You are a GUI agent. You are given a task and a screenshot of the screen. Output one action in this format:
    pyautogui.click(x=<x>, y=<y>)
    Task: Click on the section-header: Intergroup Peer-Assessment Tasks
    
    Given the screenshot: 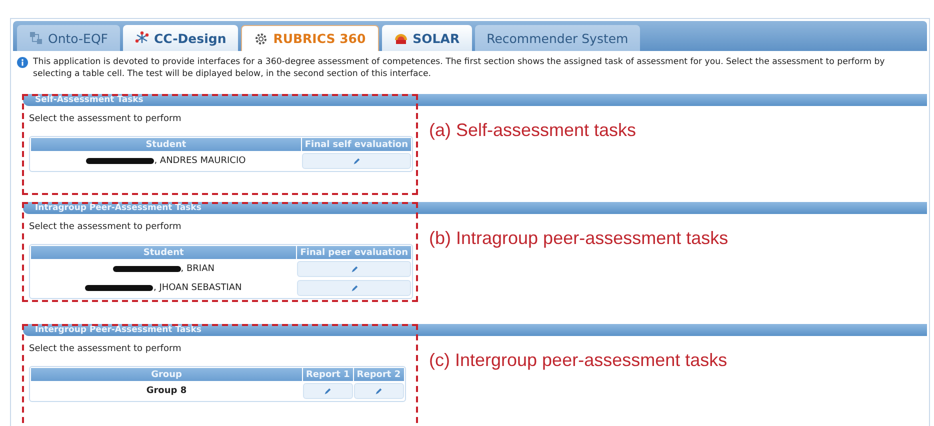 What is the action you would take?
    pyautogui.click(x=475, y=330)
    